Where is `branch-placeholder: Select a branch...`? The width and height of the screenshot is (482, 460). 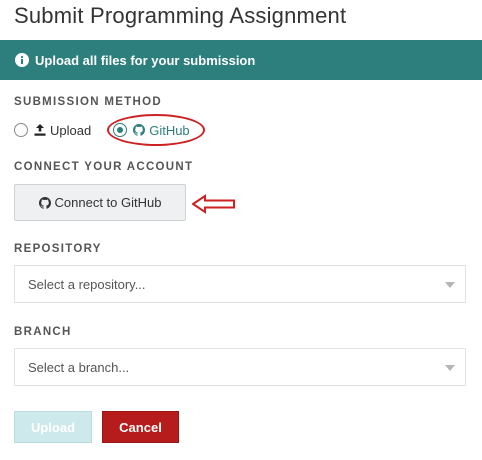 branch-placeholder: Select a branch... is located at coordinates (79, 367).